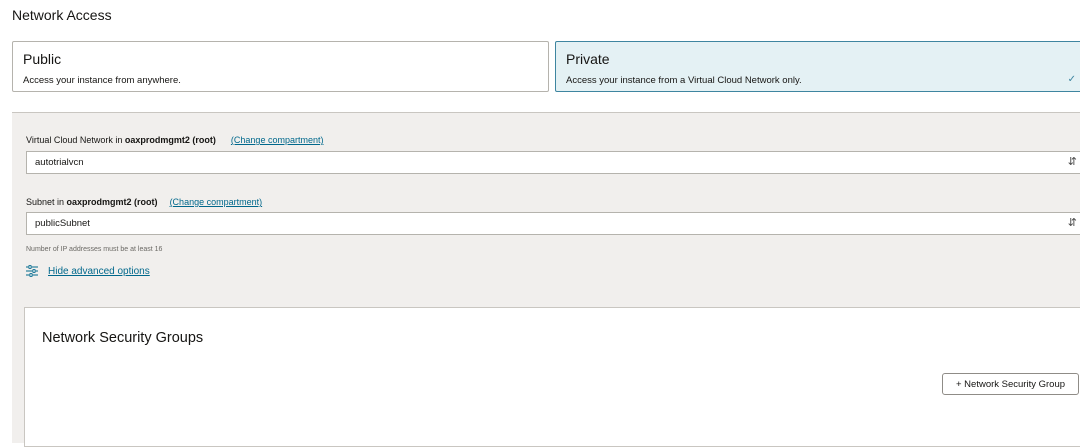  I want to click on sliders-icon, so click(32, 271).